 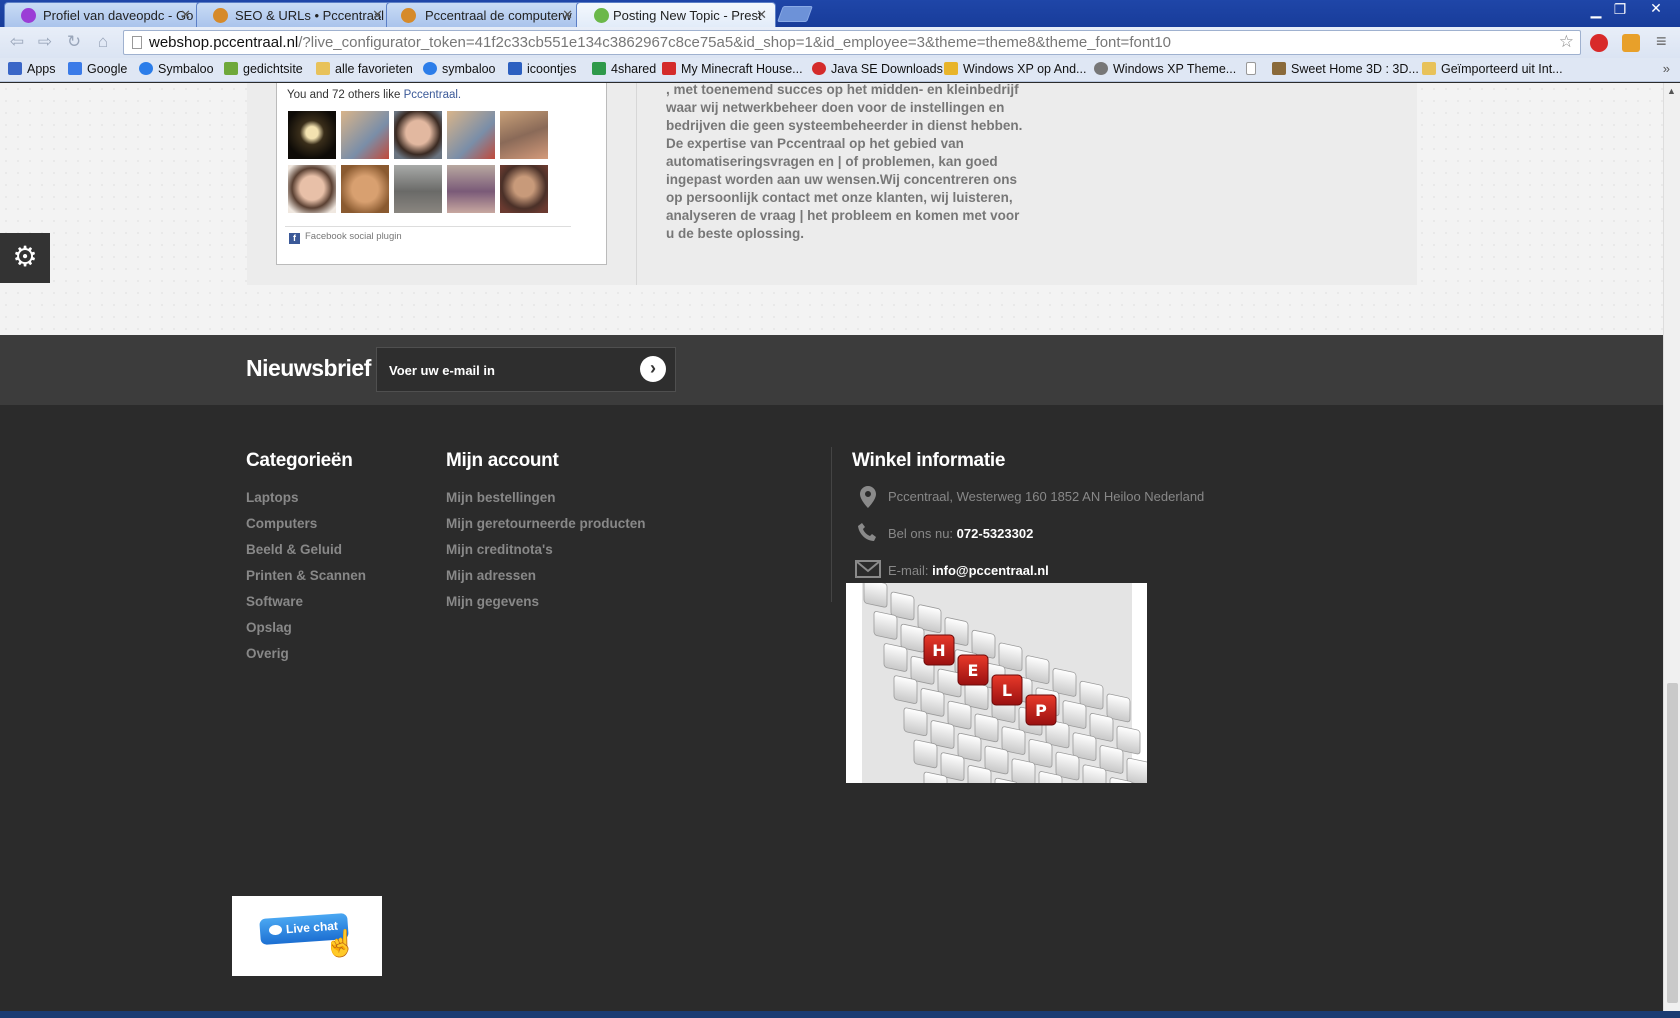 What do you see at coordinates (1631, 43) in the screenshot?
I see `extension-icon` at bounding box center [1631, 43].